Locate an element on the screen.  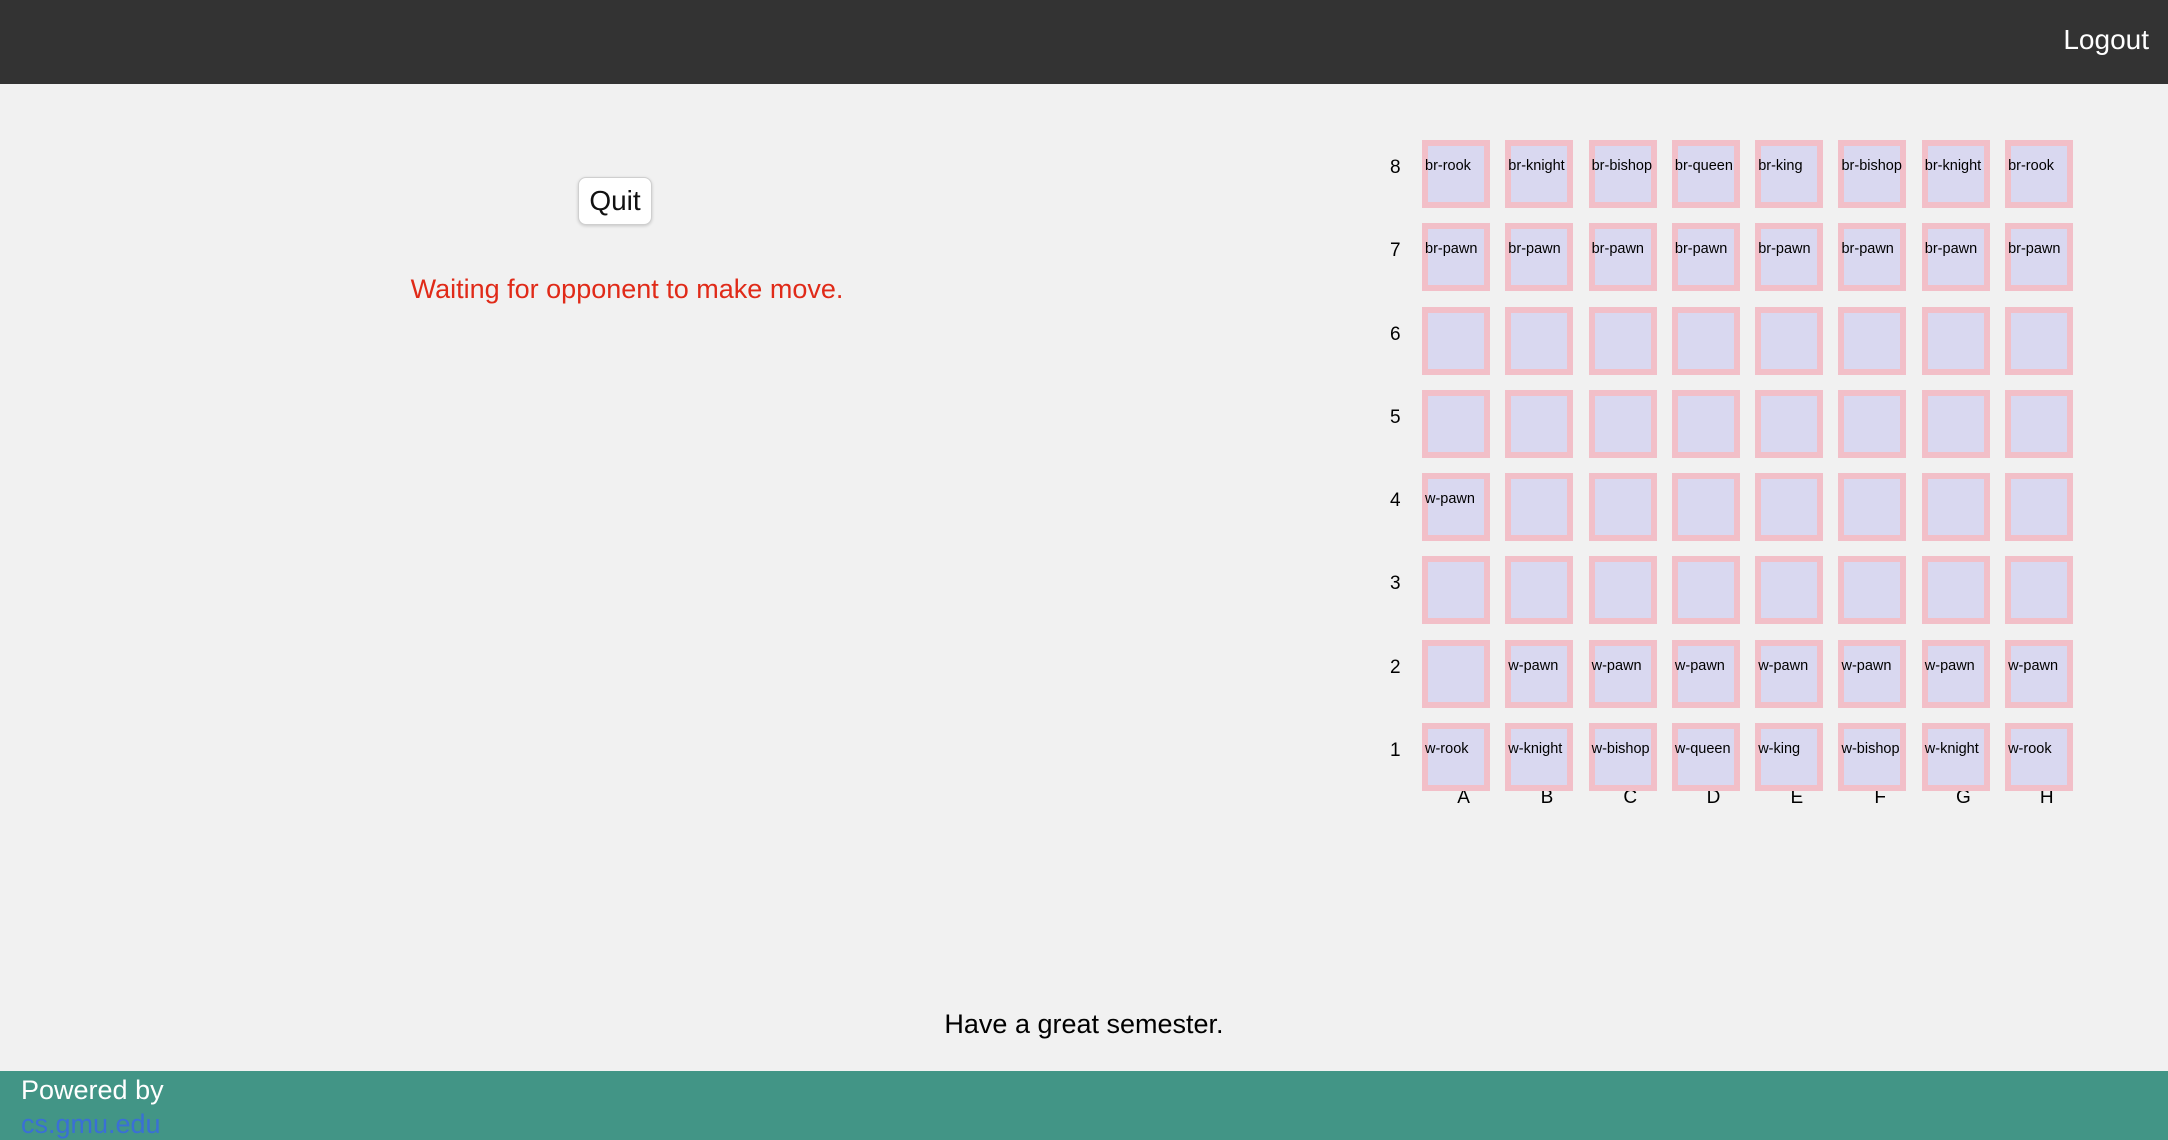
board-square-b7: br-pawn is located at coordinates (1539, 257).